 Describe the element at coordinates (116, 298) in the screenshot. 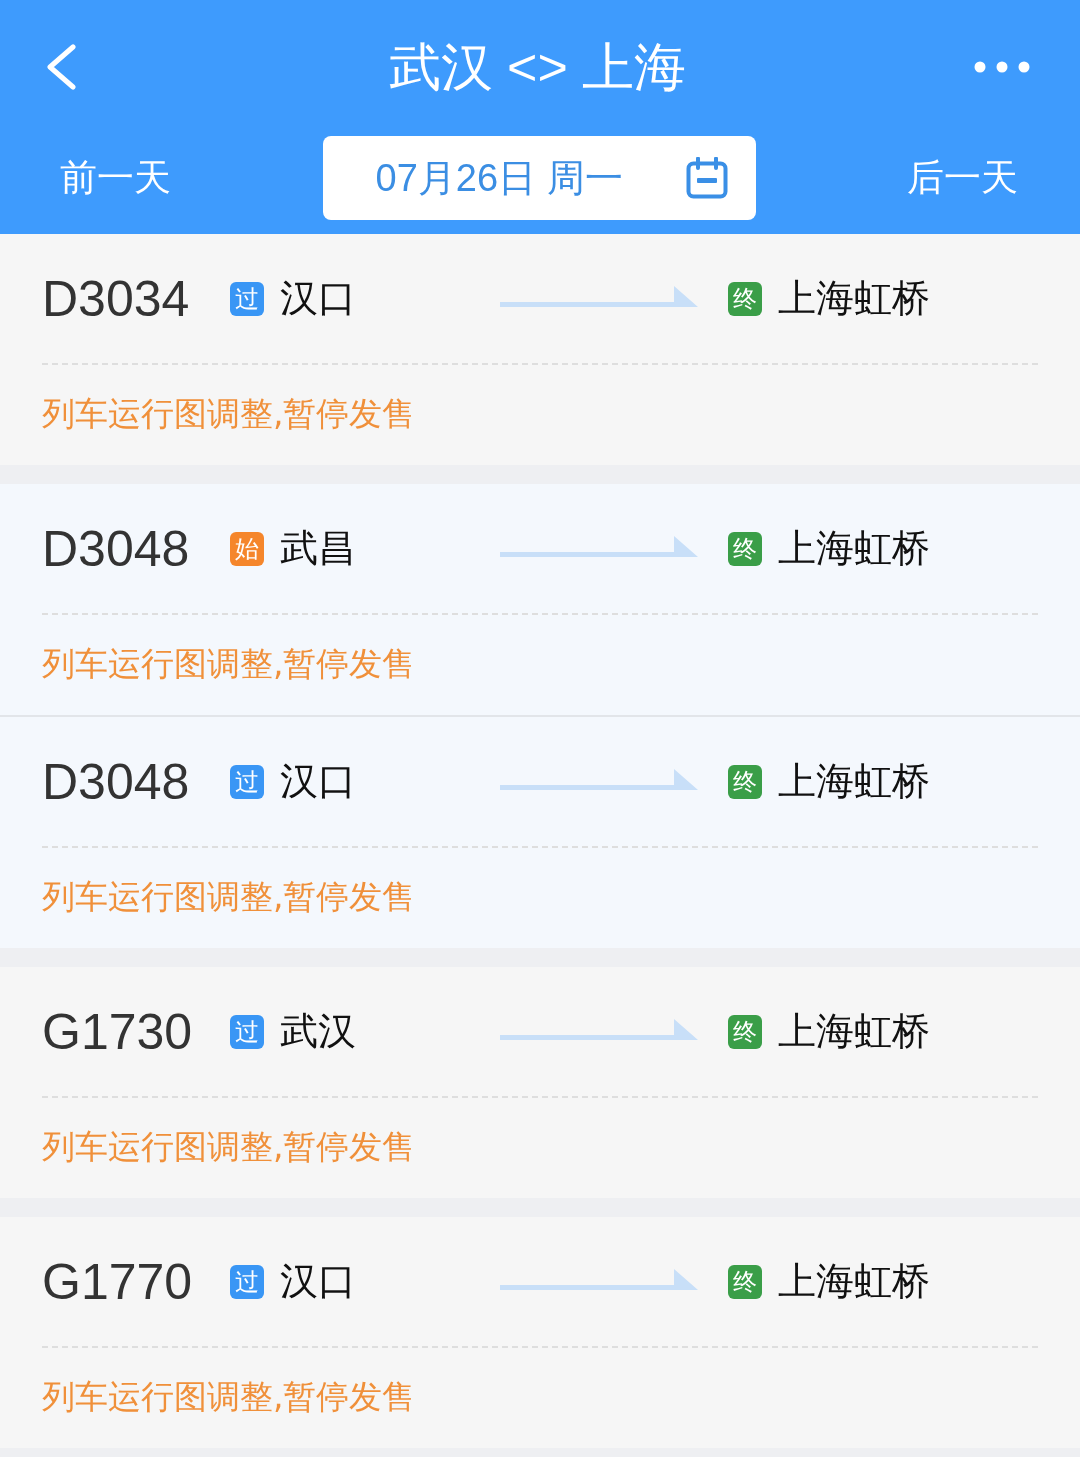

I see `train-number: D3034` at that location.